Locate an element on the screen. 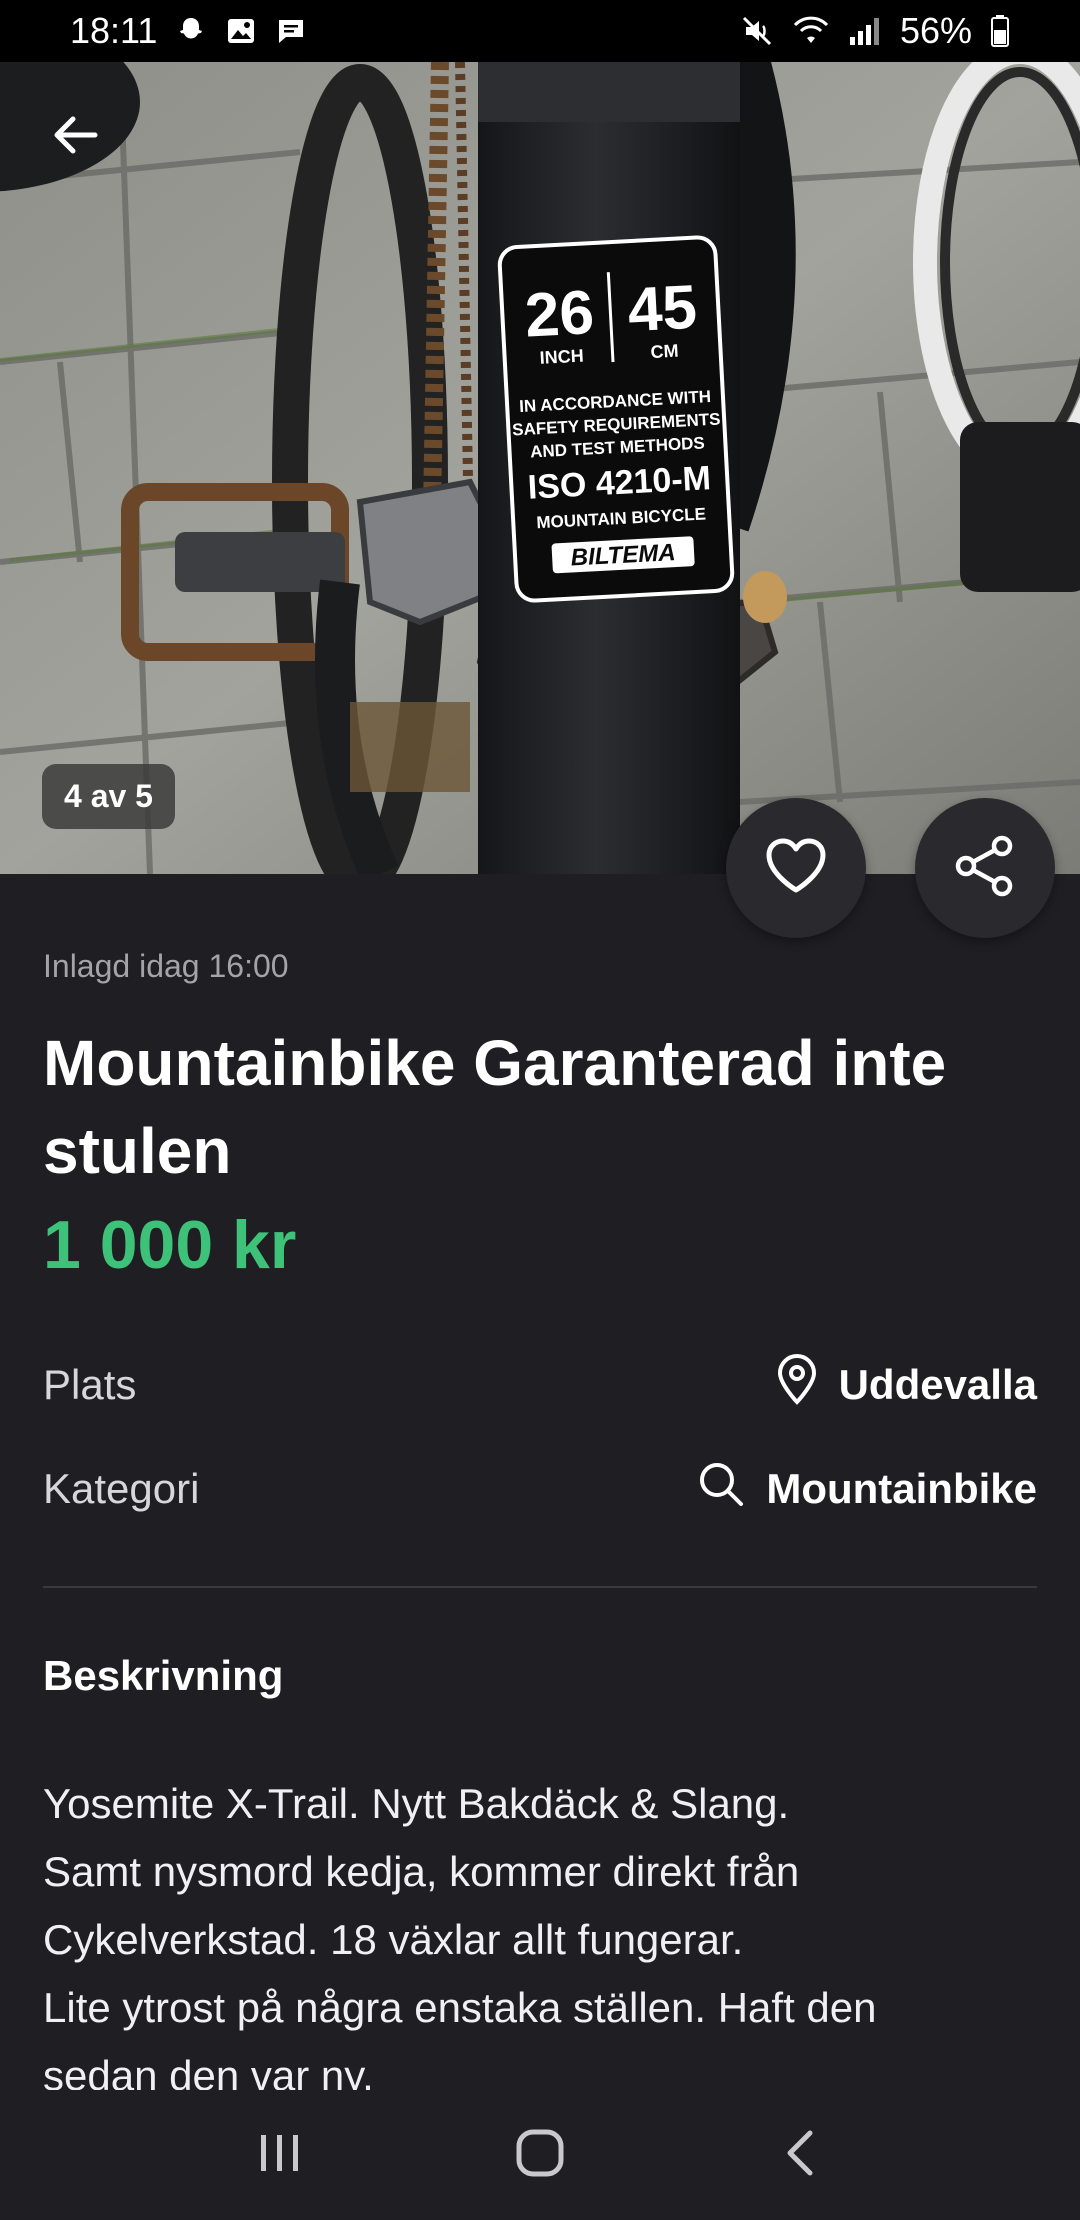  category-value: Mountainbike is located at coordinates (901, 1488).